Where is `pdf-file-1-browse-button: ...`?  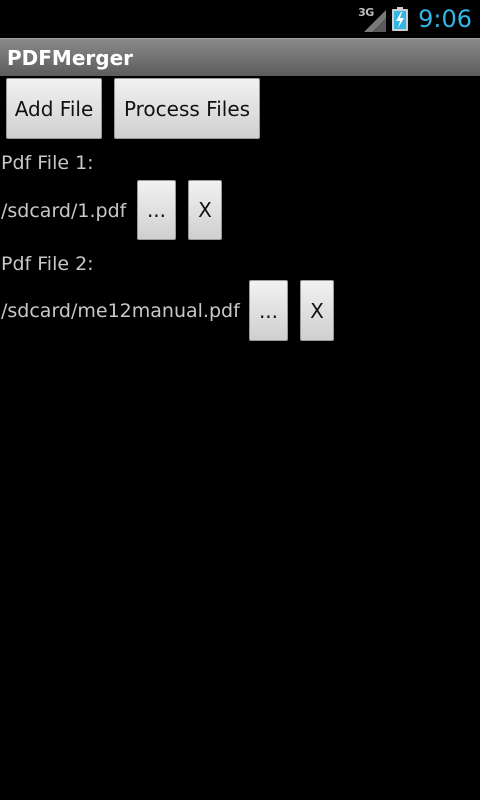
pdf-file-1-browse-button: ... is located at coordinates (156, 210).